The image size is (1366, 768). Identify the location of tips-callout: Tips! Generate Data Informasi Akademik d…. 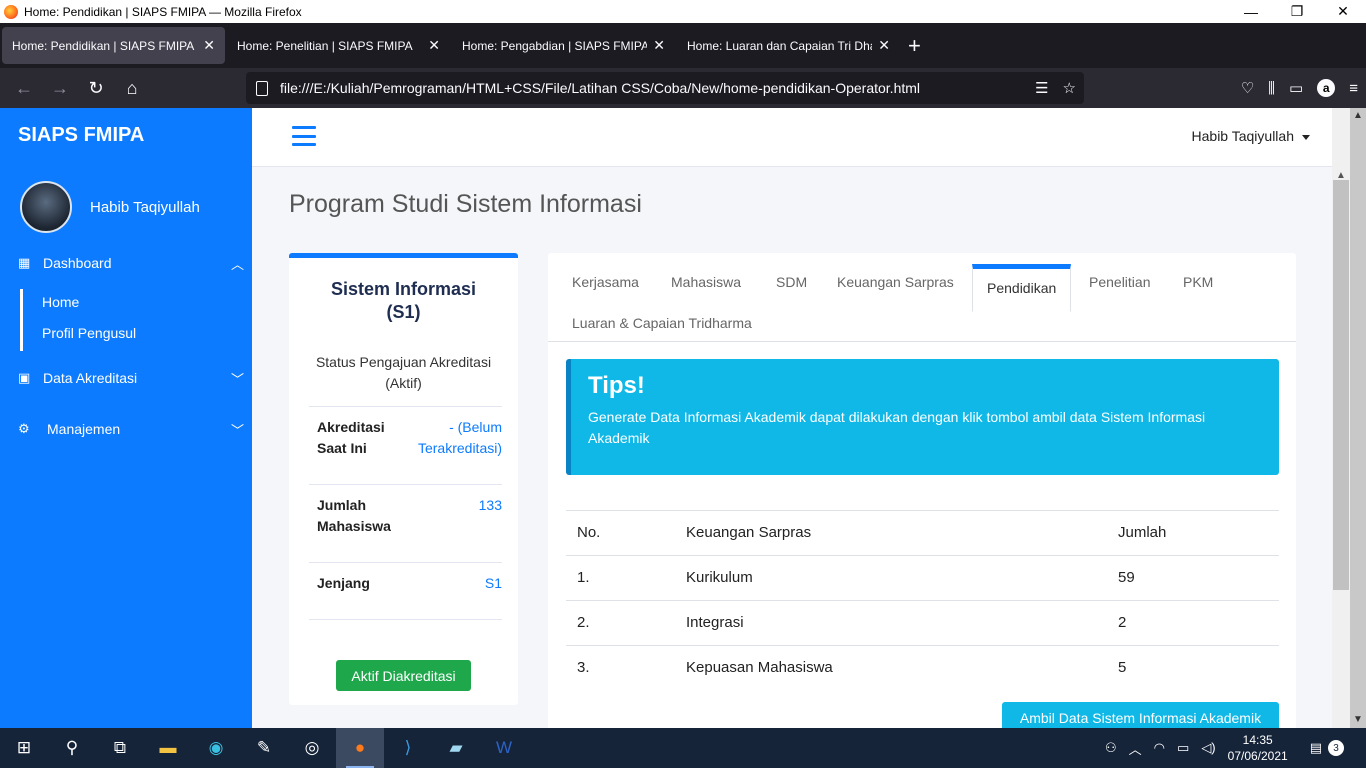
(922, 417).